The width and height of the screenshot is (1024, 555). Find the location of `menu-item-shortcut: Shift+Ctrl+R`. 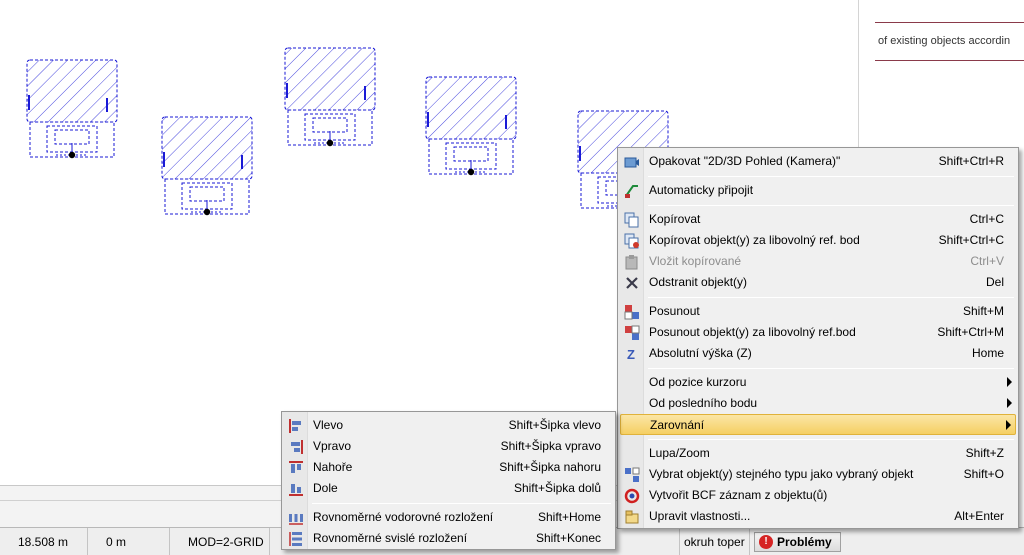

menu-item-shortcut: Shift+Ctrl+R is located at coordinates (971, 161).